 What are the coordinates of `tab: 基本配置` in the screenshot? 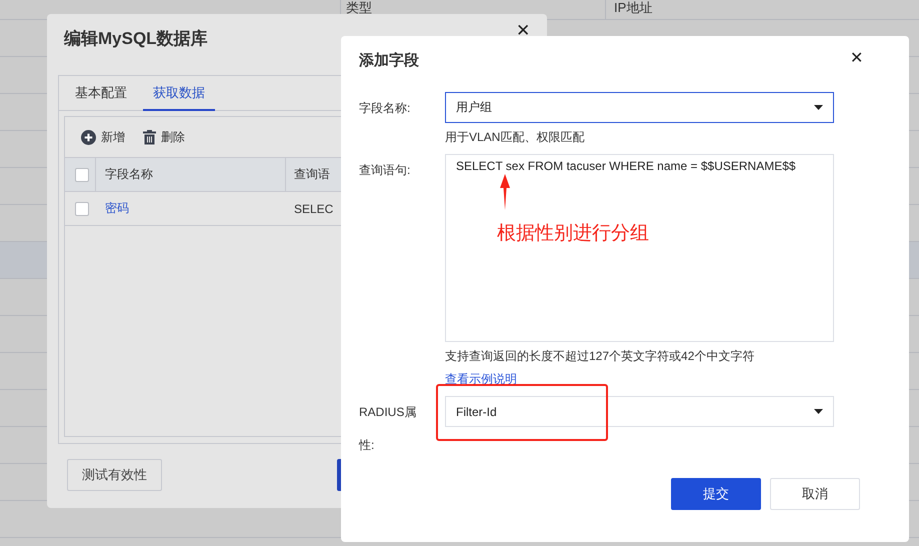 It's located at (102, 93).